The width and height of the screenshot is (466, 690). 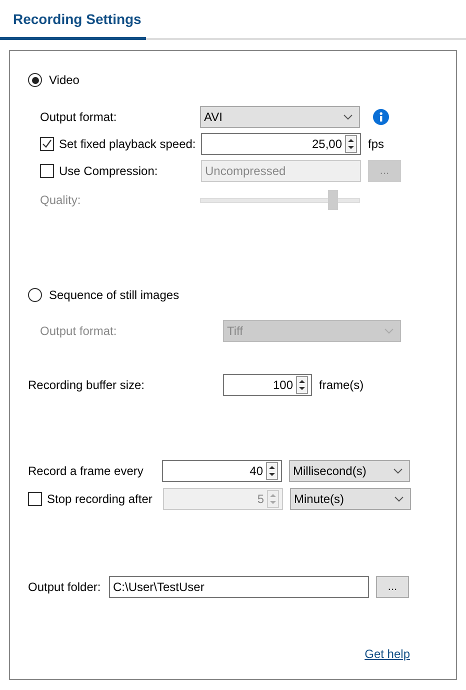 What do you see at coordinates (349, 471) in the screenshot?
I see `dropdown: Millisecond(s)` at bounding box center [349, 471].